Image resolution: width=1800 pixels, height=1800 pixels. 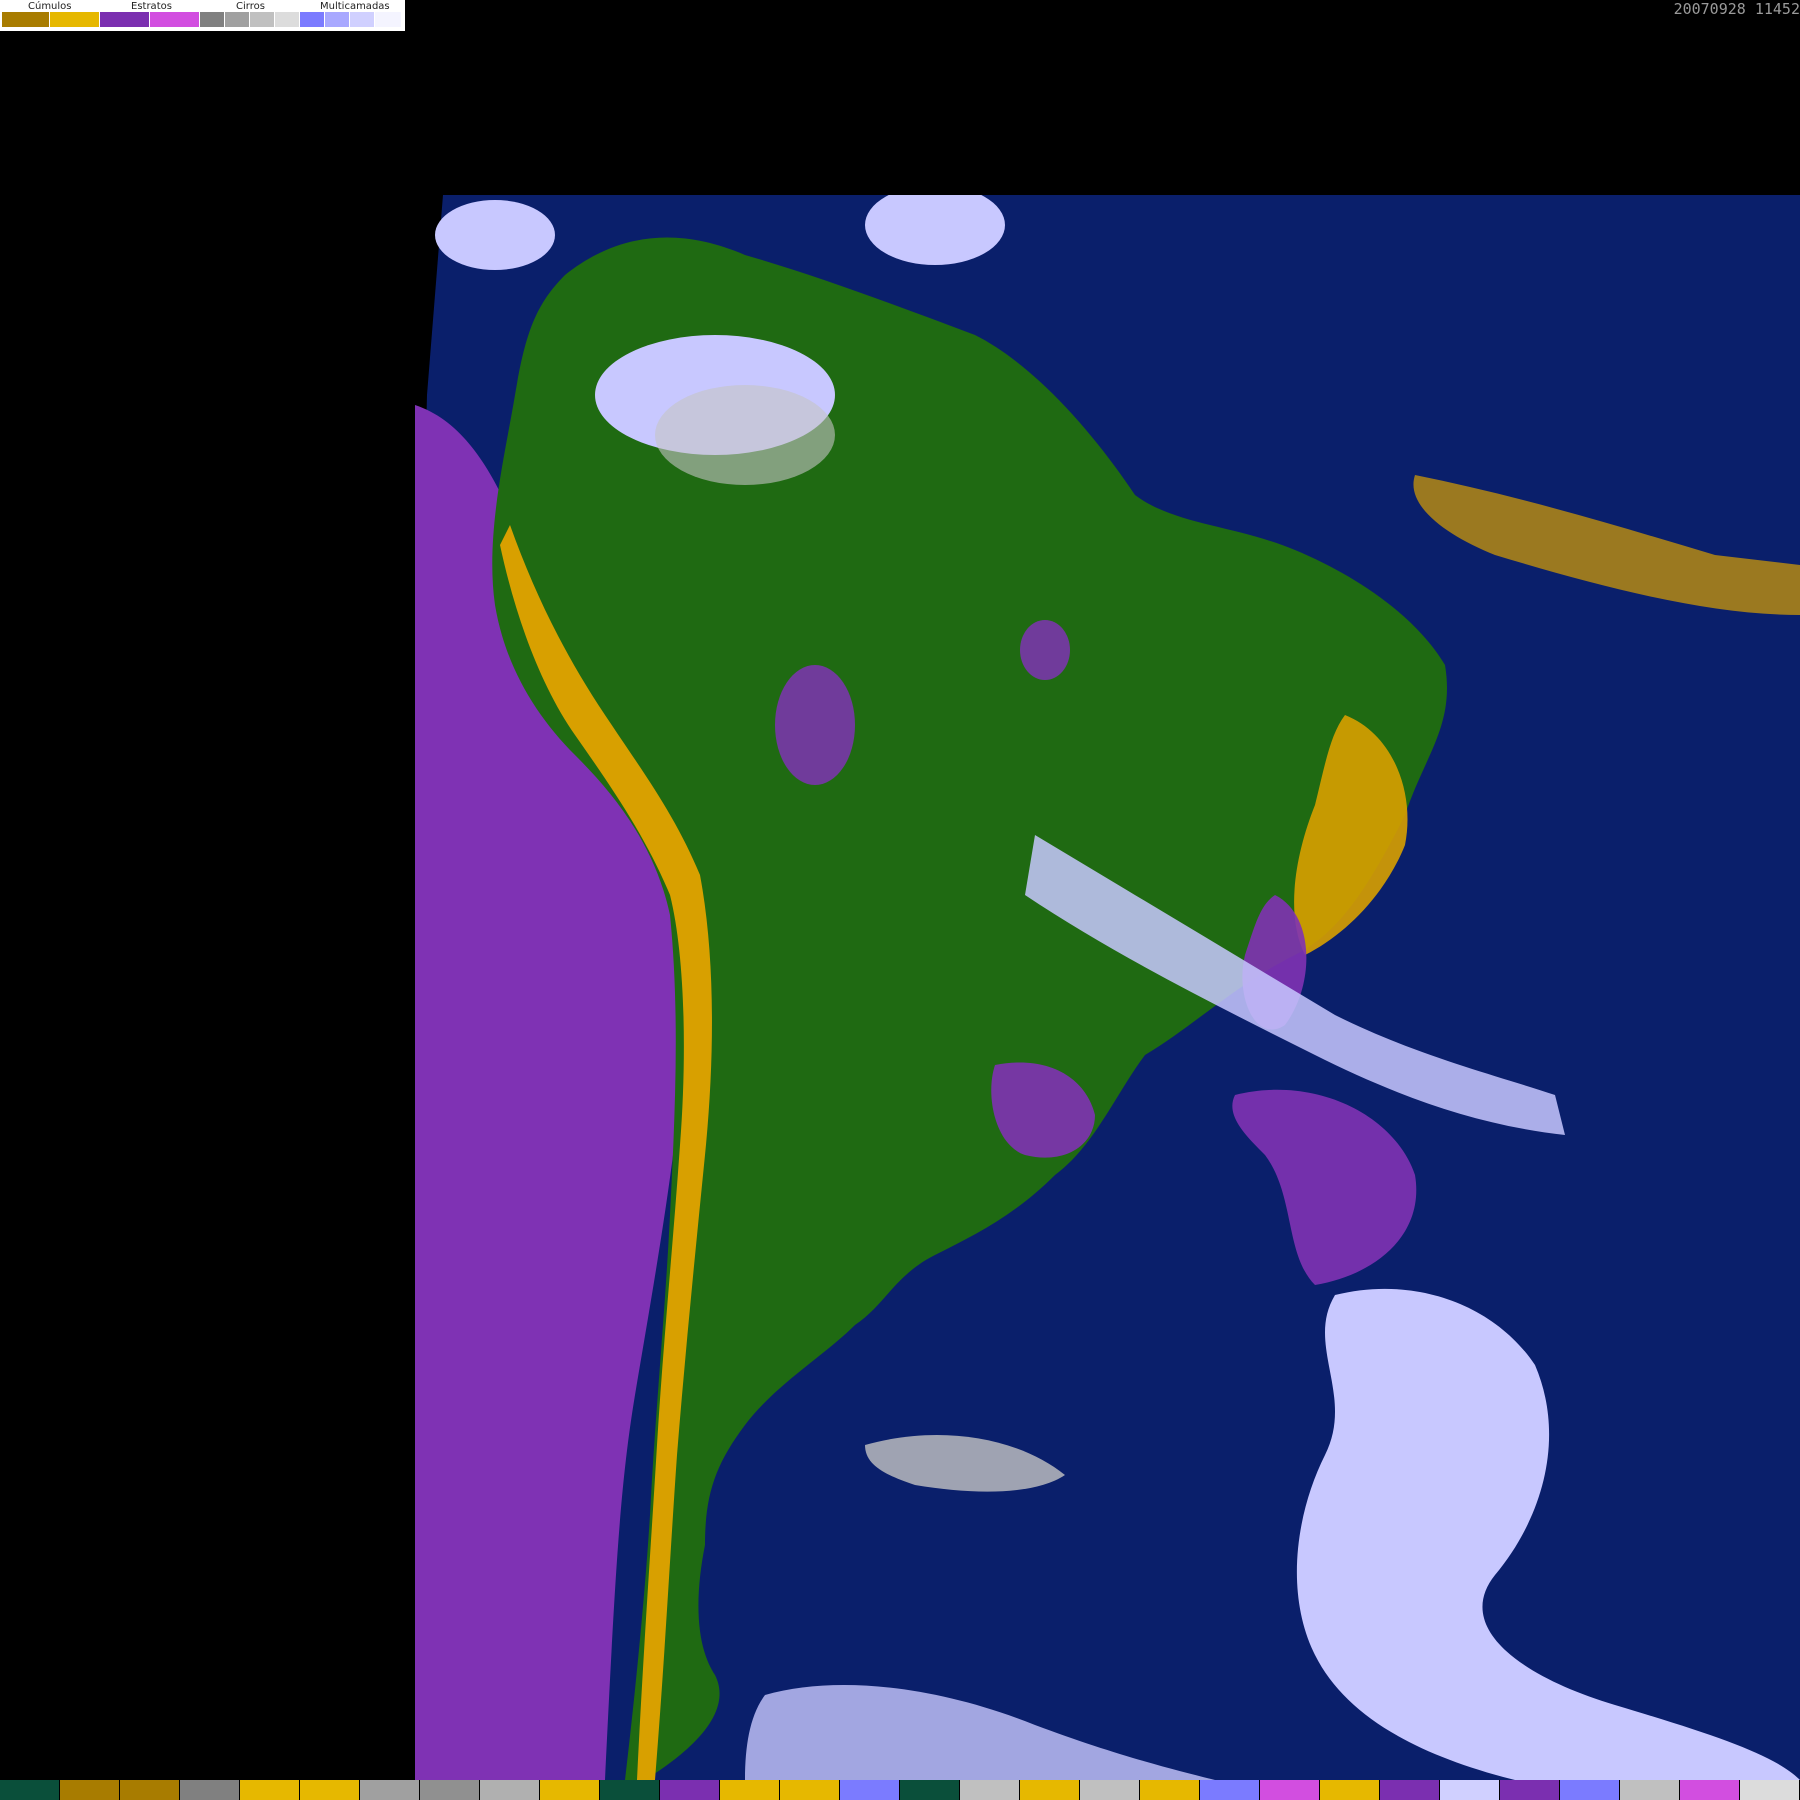 I want to click on image-timestamp: 20070928 11452, so click(x=1736, y=9).